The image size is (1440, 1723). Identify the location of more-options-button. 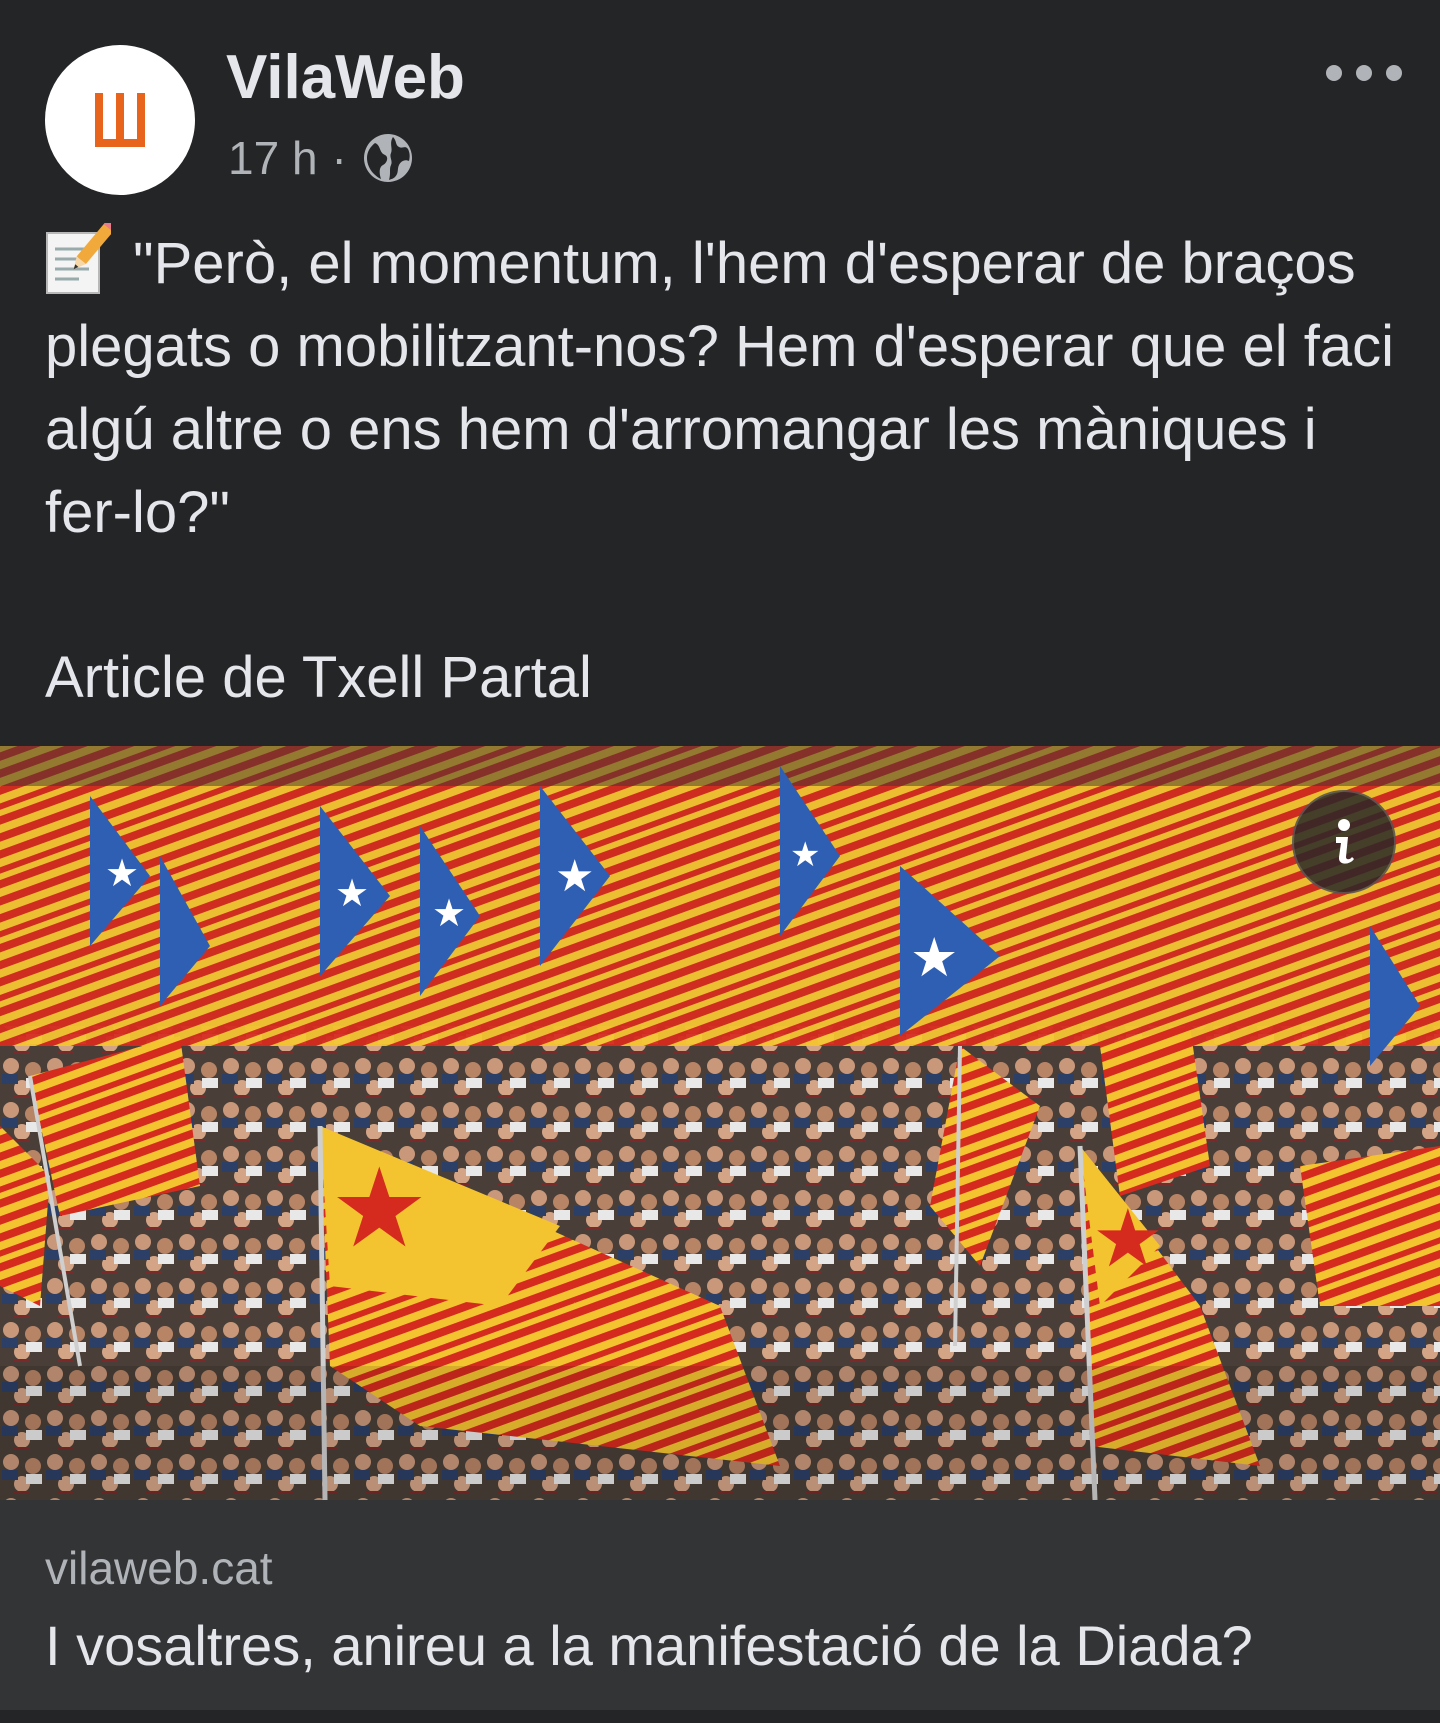
(1364, 73).